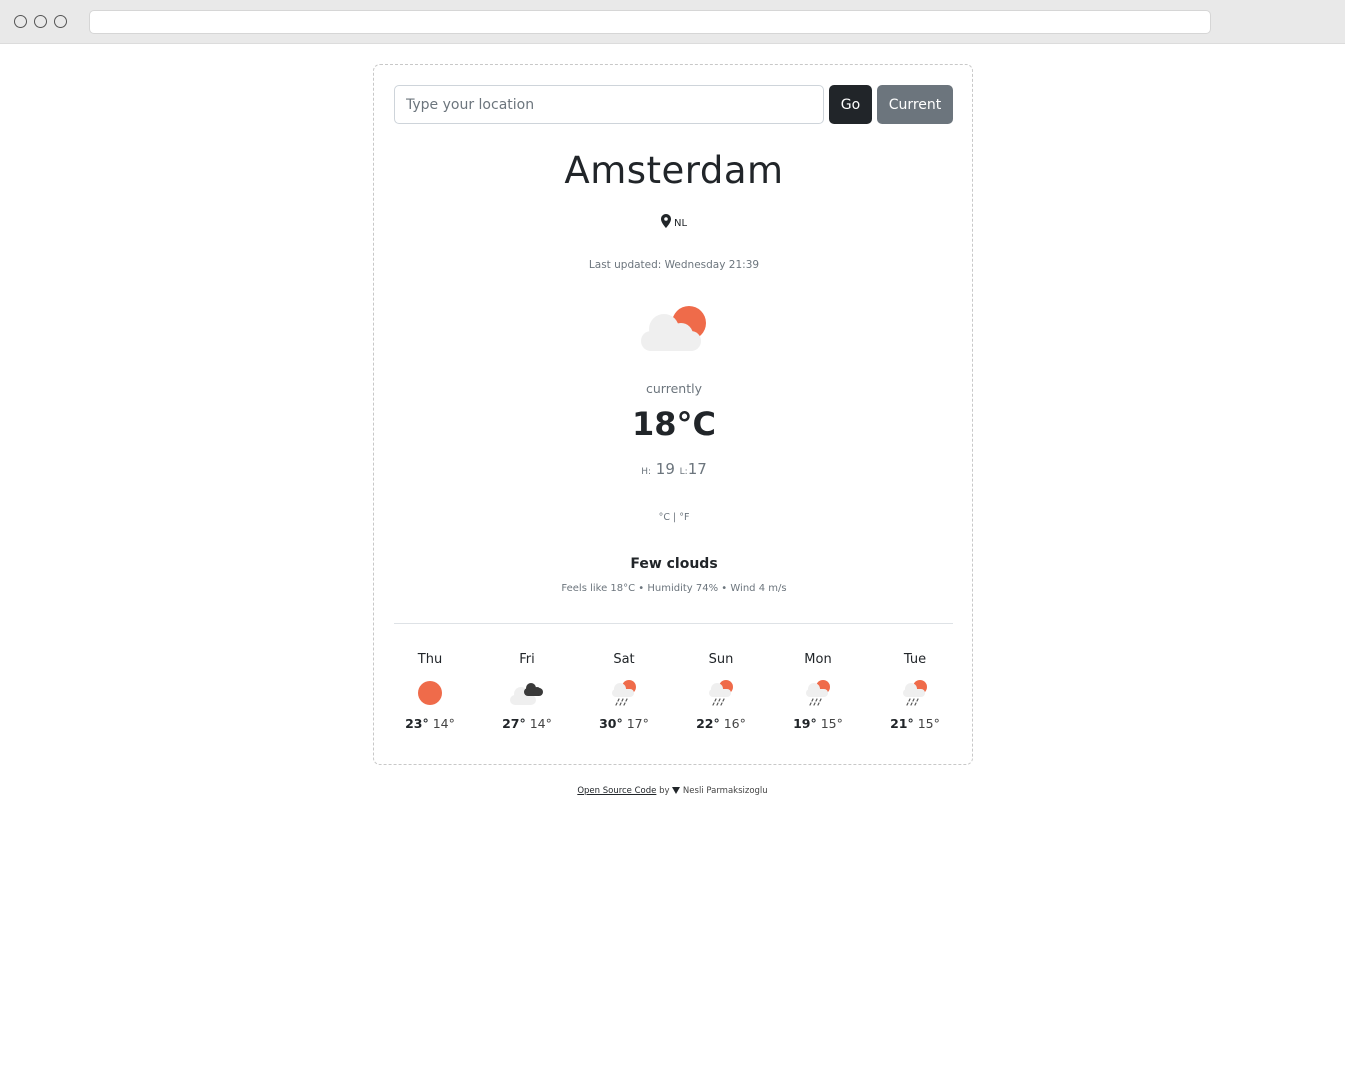  I want to click on few-clouds-icon, so click(673, 328).